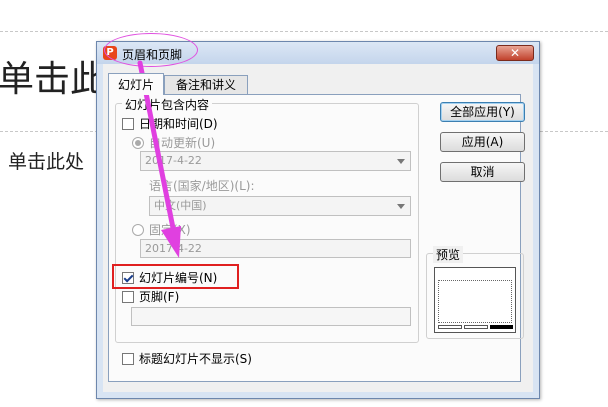 The image size is (608, 407). What do you see at coordinates (167, 104) in the screenshot?
I see `group-include-label: 幻灯片包含内容` at bounding box center [167, 104].